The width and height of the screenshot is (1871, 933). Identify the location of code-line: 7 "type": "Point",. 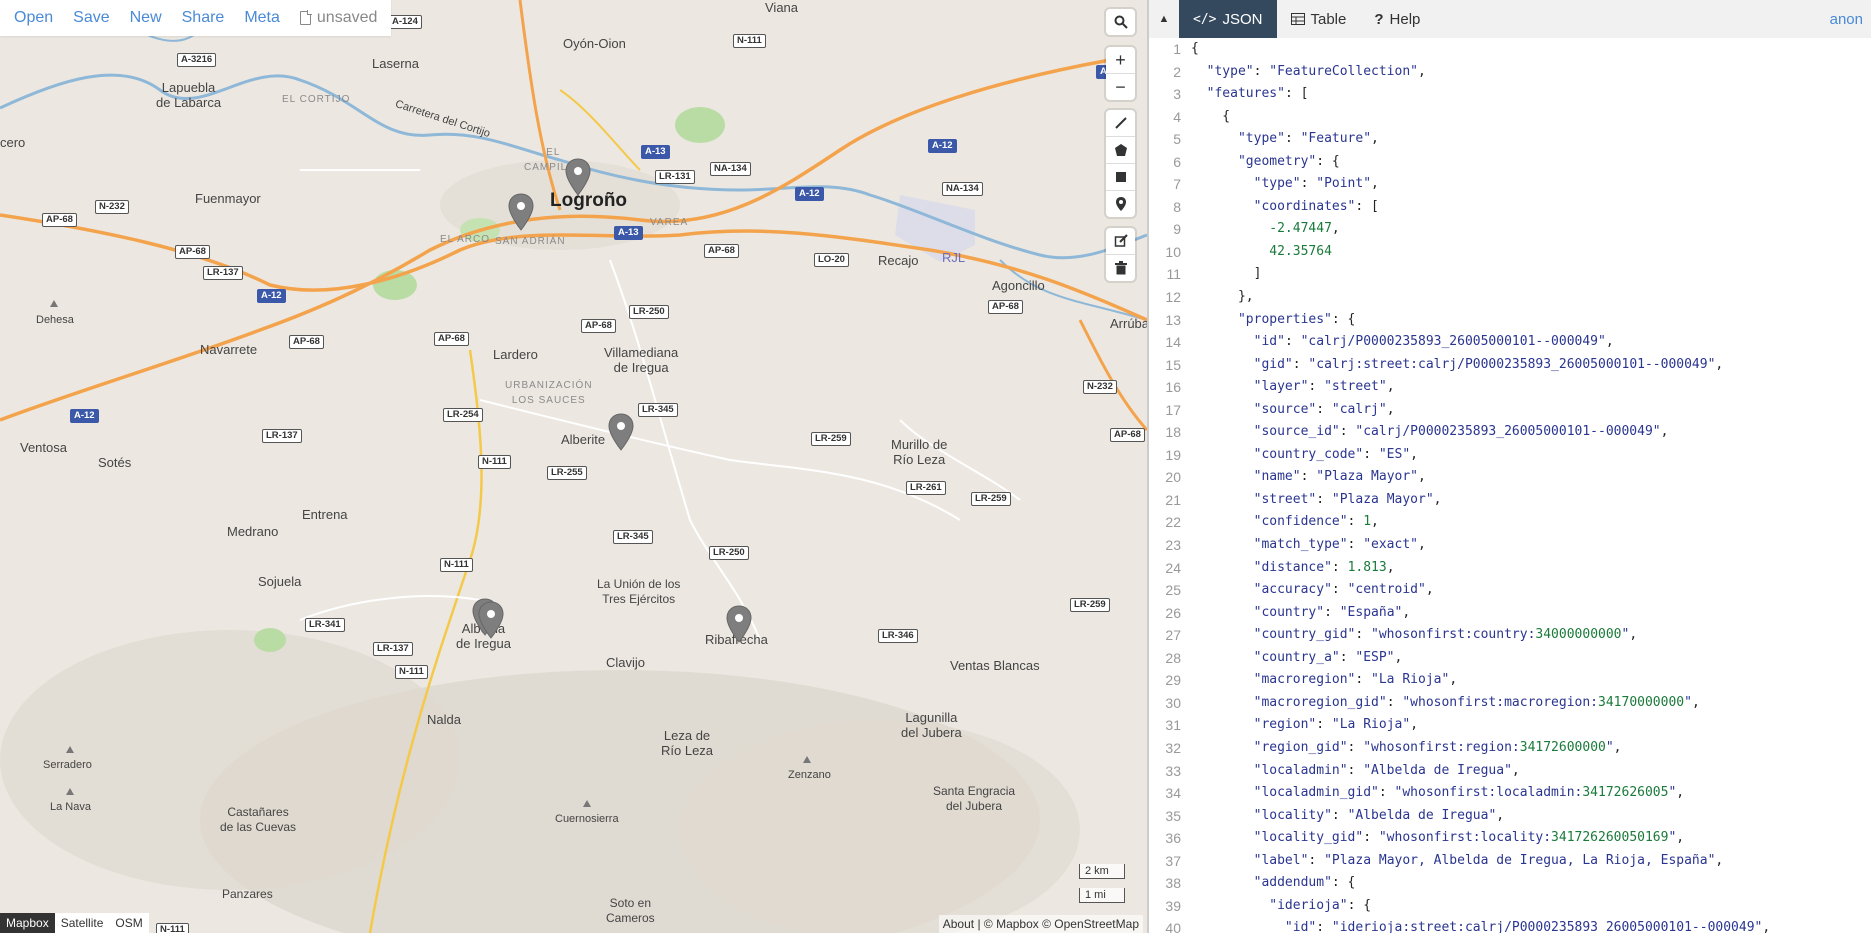
(1510, 184).